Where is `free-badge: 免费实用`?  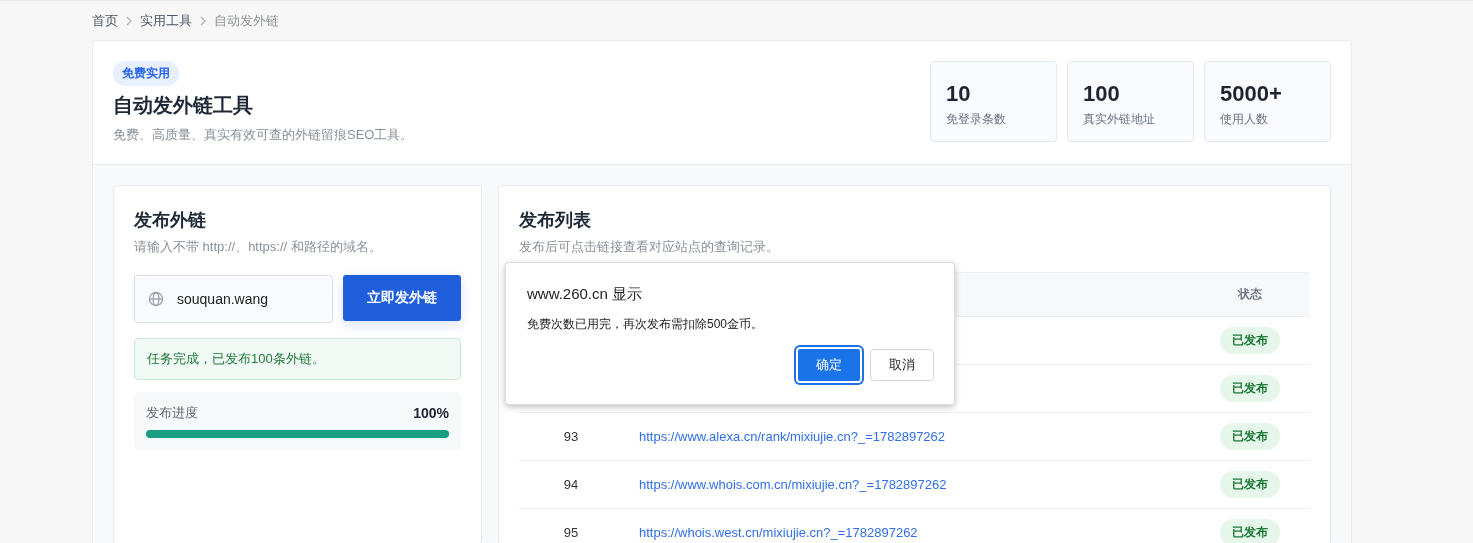
free-badge: 免费实用 is located at coordinates (146, 73).